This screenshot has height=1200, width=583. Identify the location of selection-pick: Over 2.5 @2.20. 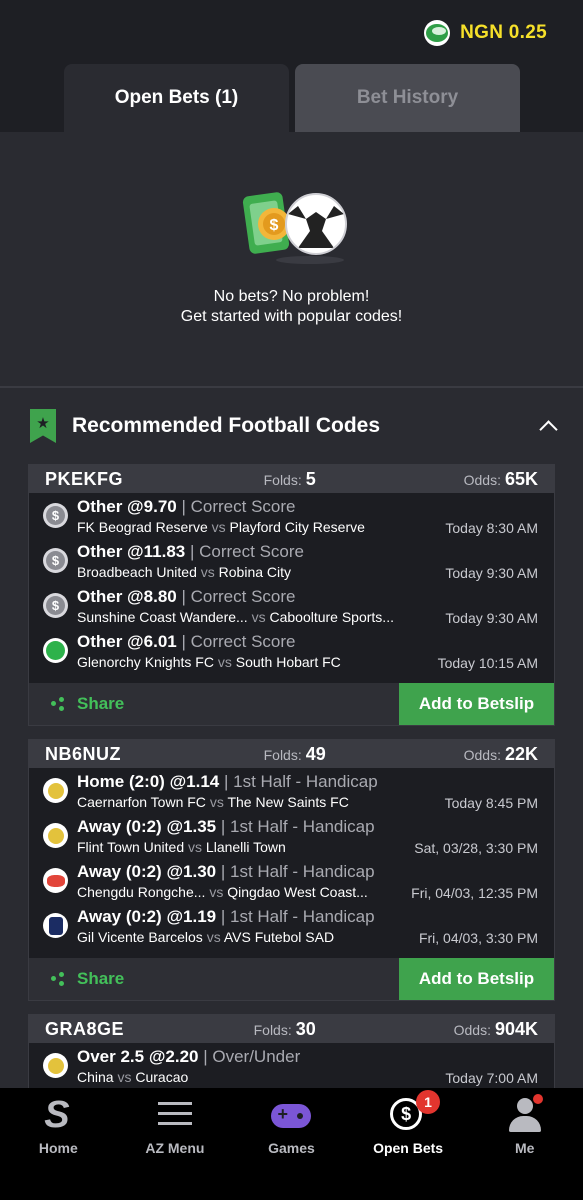
(138, 1056).